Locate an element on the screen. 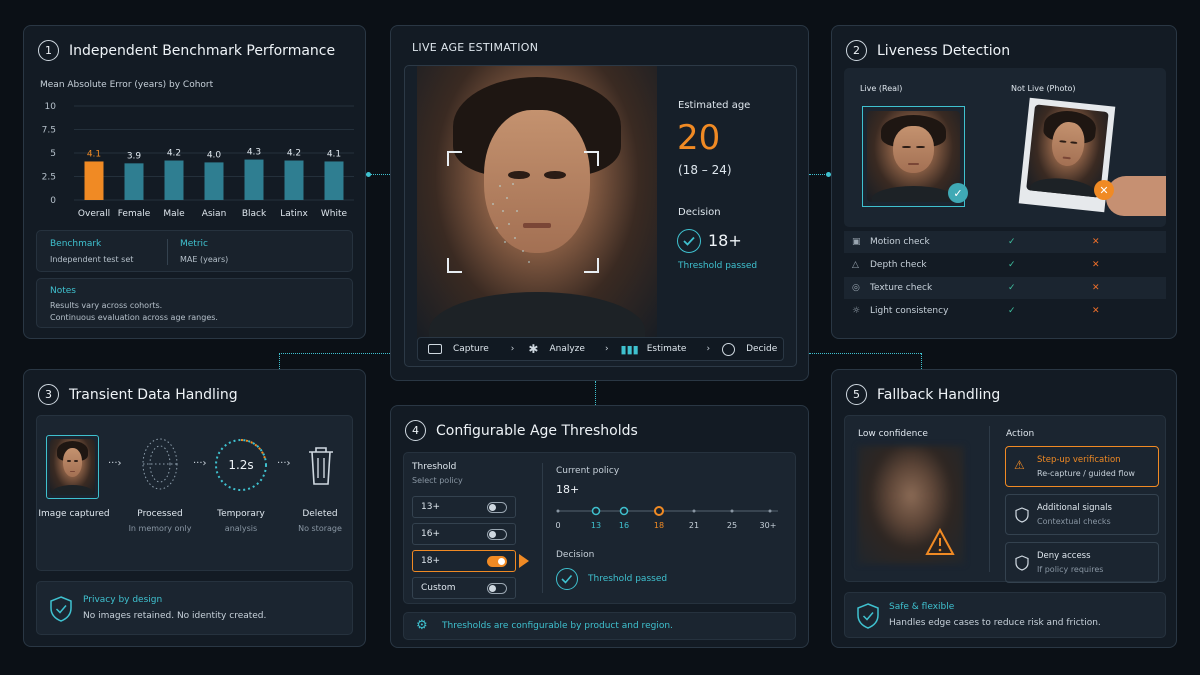  benchmark-header: 1 Independent Benchmark Performance is located at coordinates (186, 50).